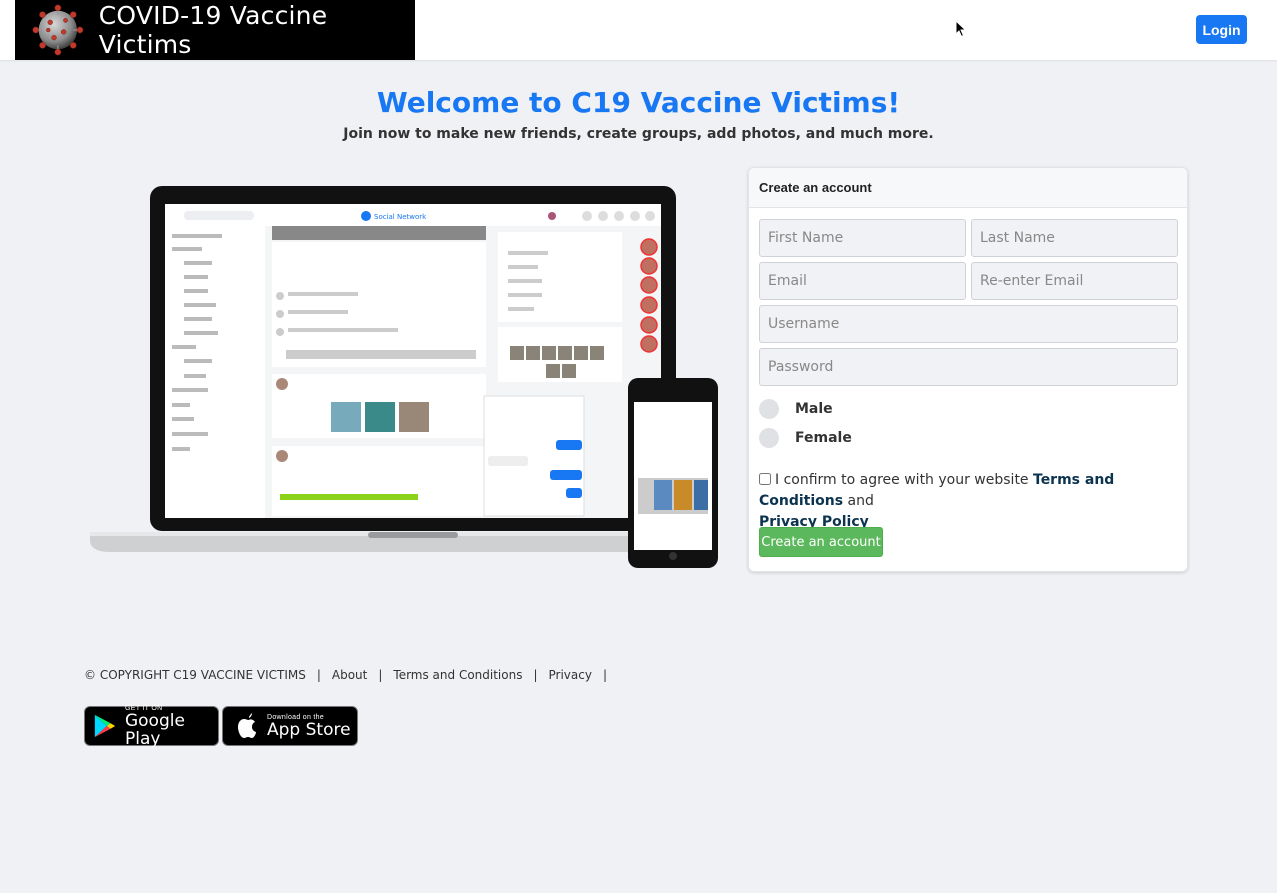 This screenshot has height=893, width=1277. What do you see at coordinates (862, 238) in the screenshot?
I see `first-name-input` at bounding box center [862, 238].